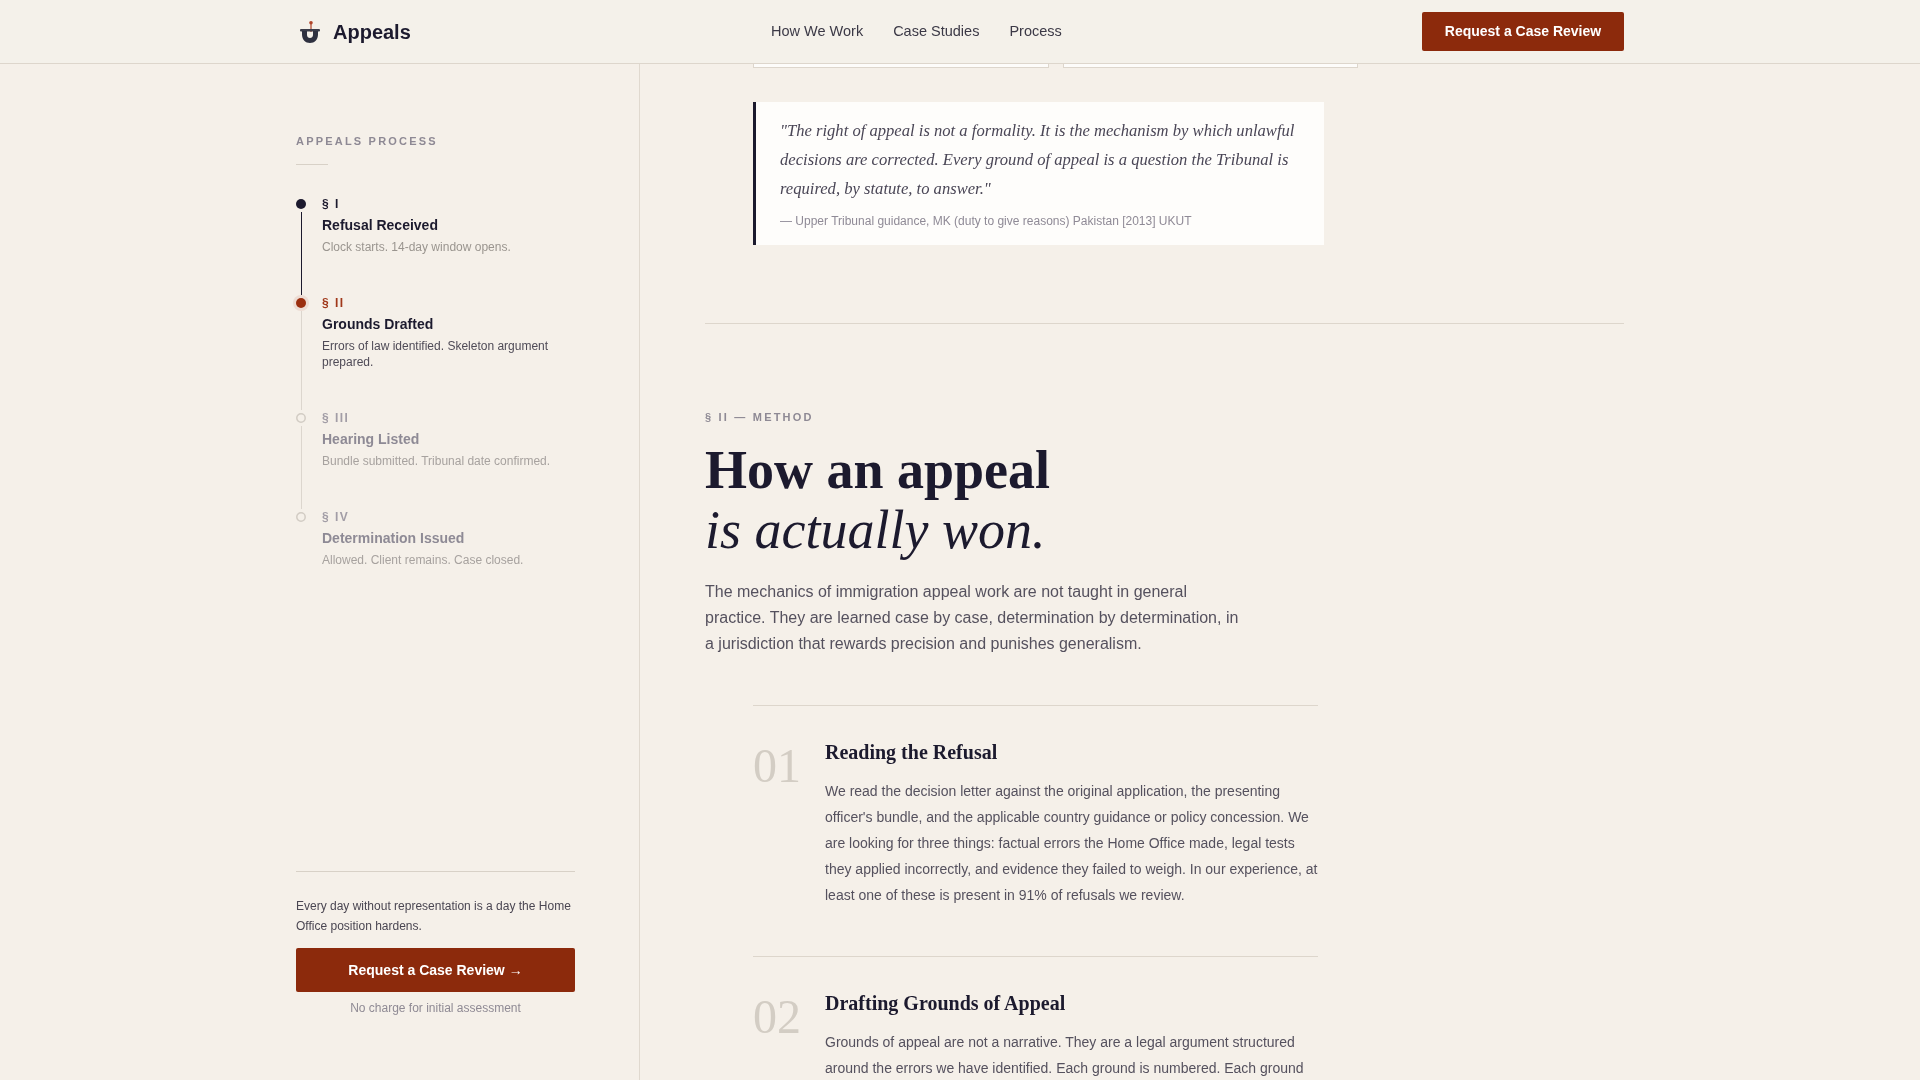 This screenshot has height=1080, width=1920. Describe the element at coordinates (435, 1008) in the screenshot. I see `cta-note: No charge for initial assessment` at that location.